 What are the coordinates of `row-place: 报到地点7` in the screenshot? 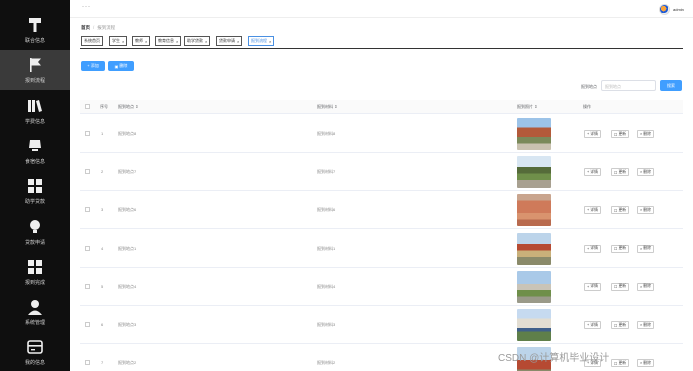 It's located at (127, 172).